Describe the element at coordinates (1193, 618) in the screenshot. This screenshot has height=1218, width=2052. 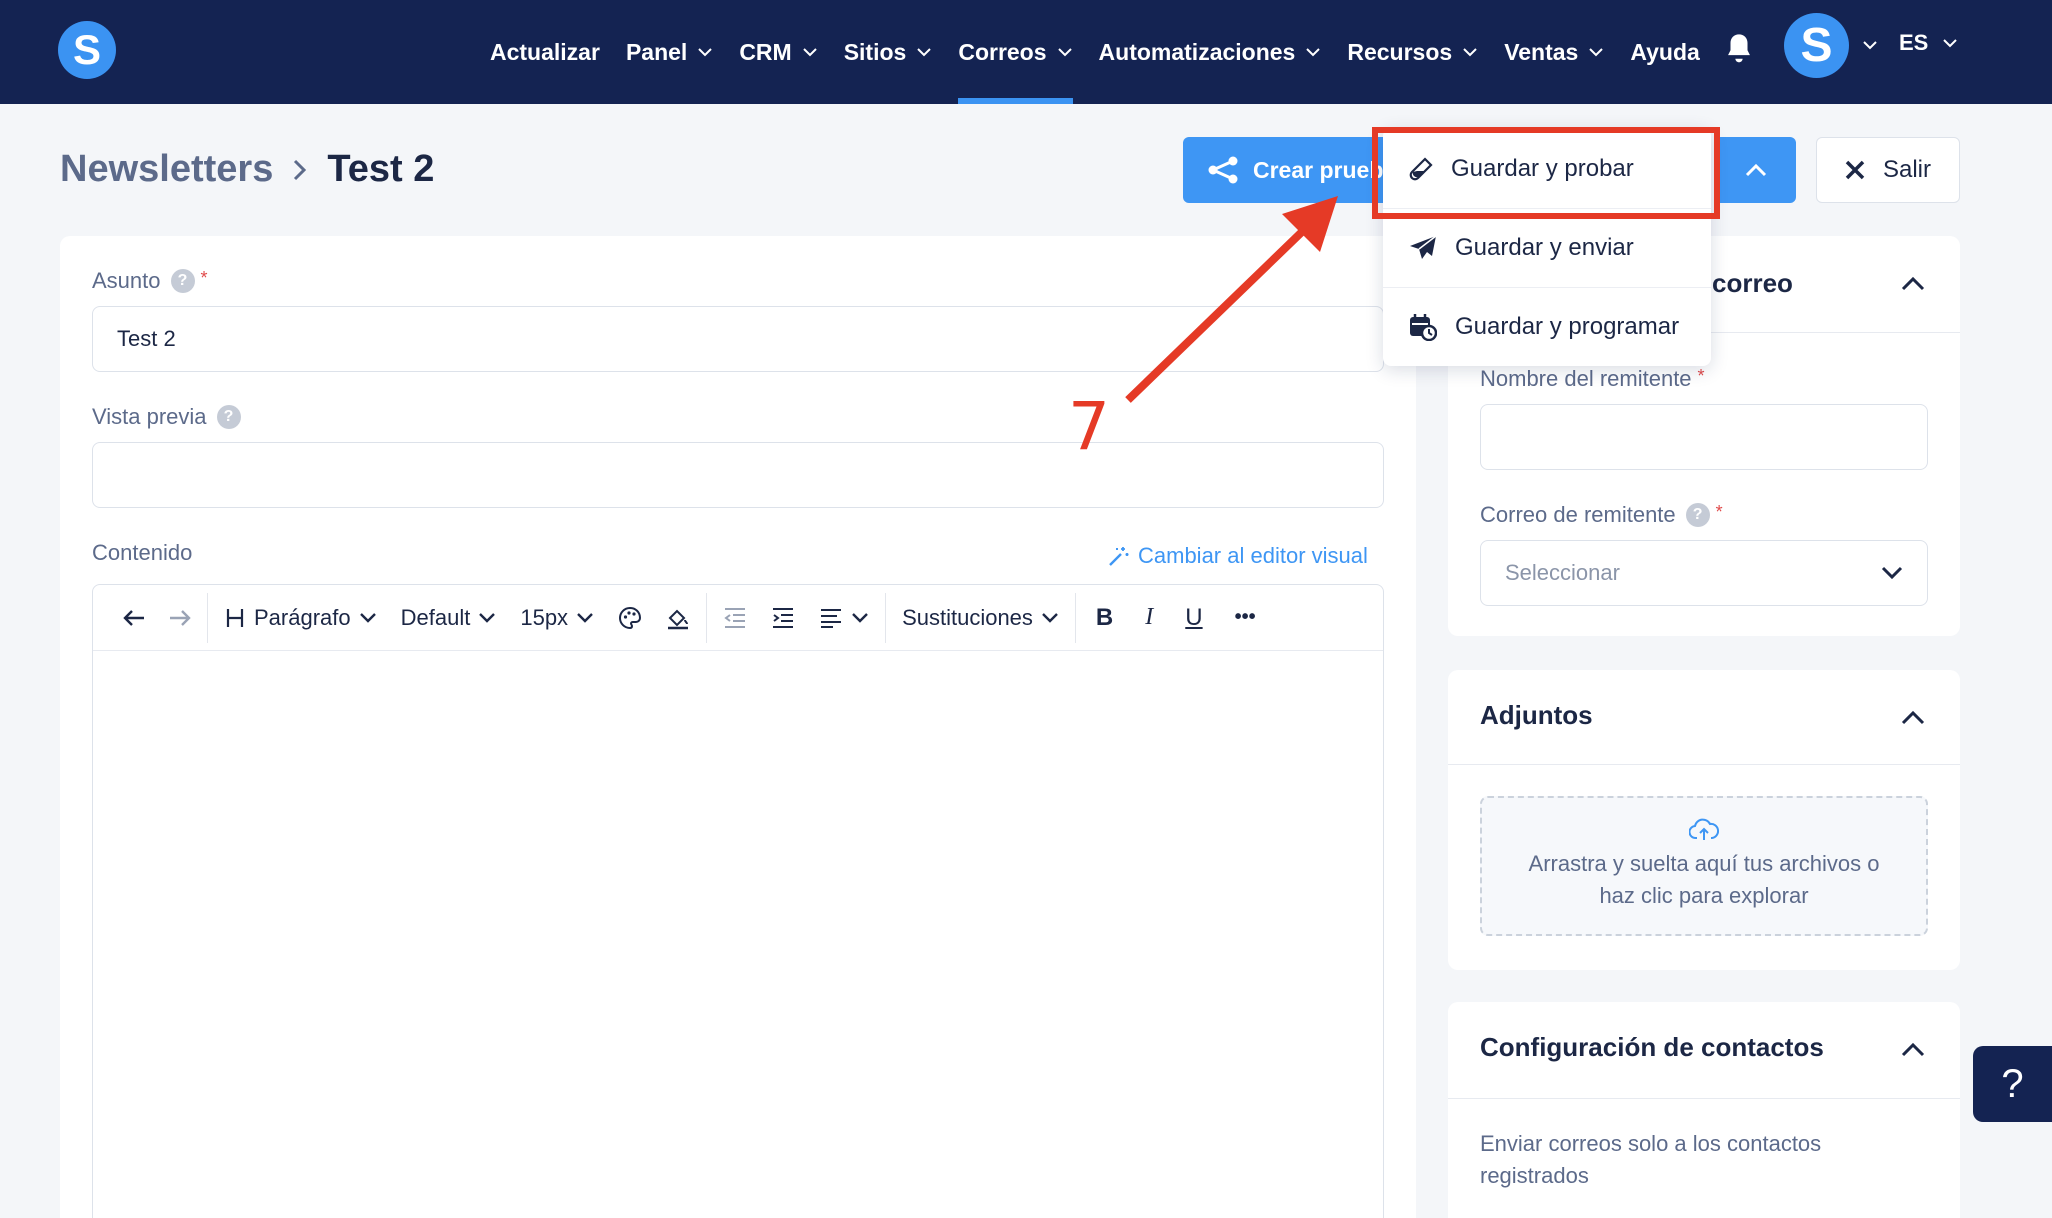
I see `underline-button: U` at that location.